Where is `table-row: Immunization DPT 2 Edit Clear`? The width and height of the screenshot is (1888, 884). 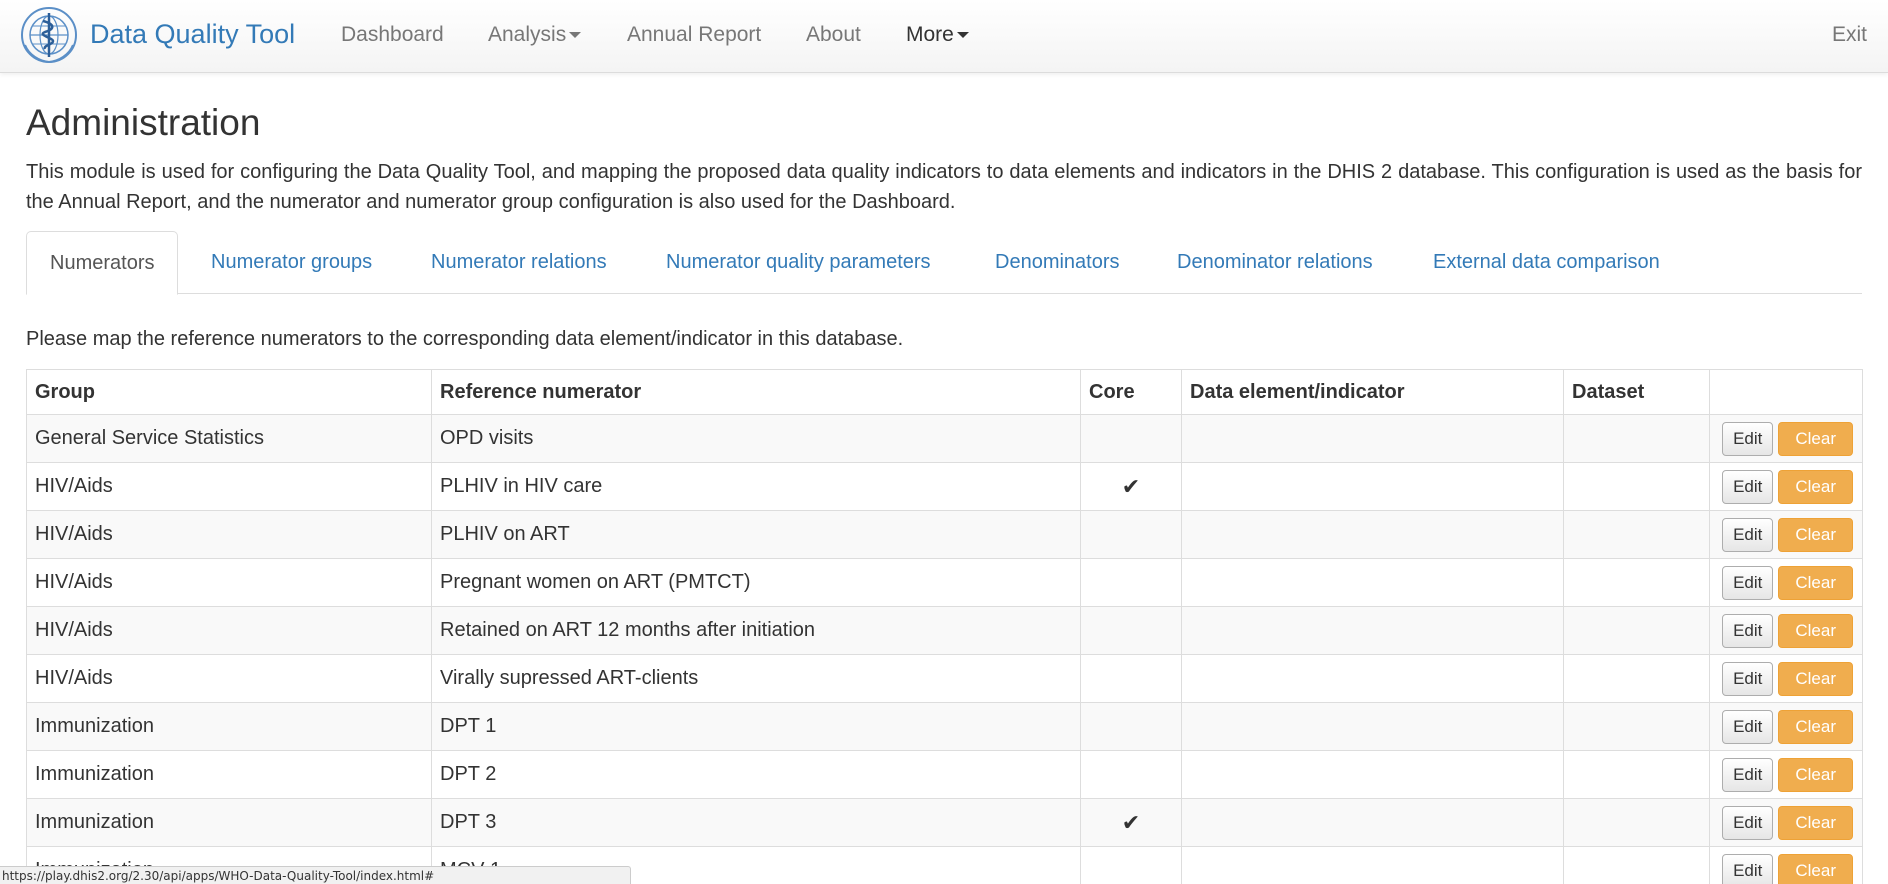 table-row: Immunization DPT 2 Edit Clear is located at coordinates (944, 774).